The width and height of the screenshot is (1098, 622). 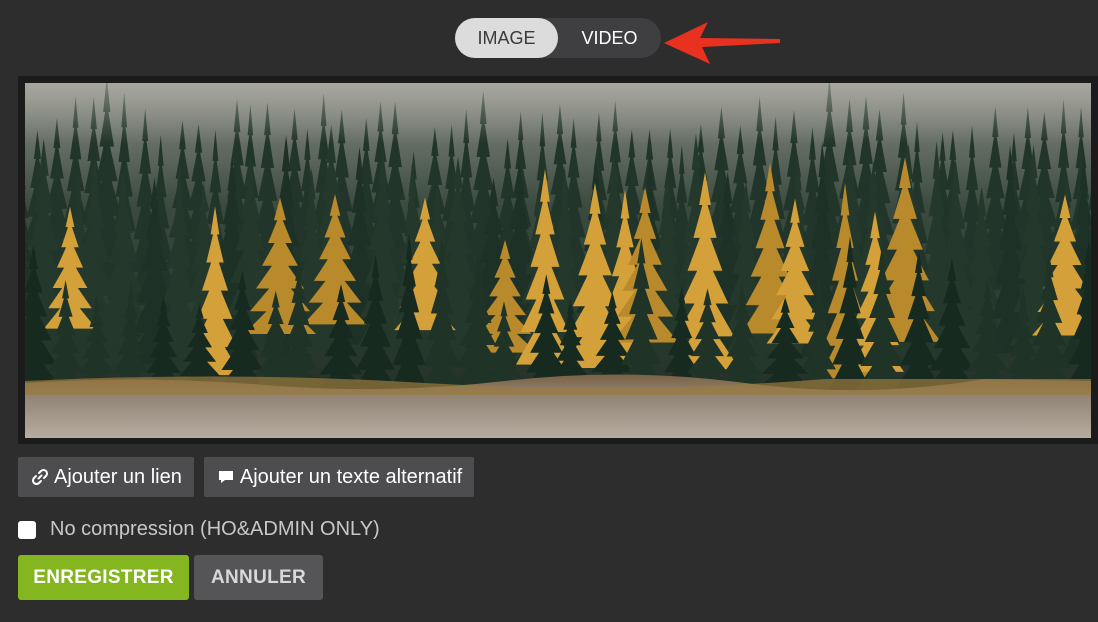 What do you see at coordinates (351, 476) in the screenshot?
I see `add-alt-text-label: Ajouter un texte alternatif` at bounding box center [351, 476].